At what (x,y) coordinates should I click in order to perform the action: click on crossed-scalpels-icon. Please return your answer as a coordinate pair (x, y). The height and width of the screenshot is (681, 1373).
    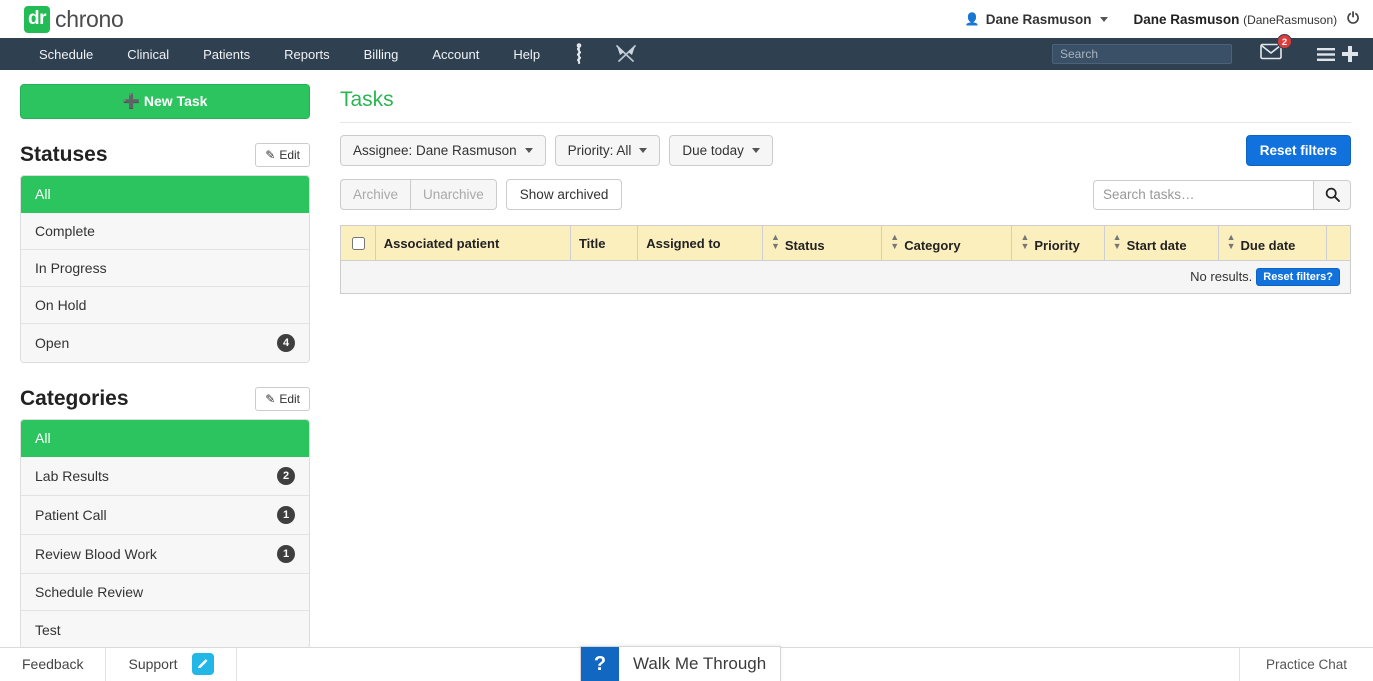
    Looking at the image, I should click on (626, 54).